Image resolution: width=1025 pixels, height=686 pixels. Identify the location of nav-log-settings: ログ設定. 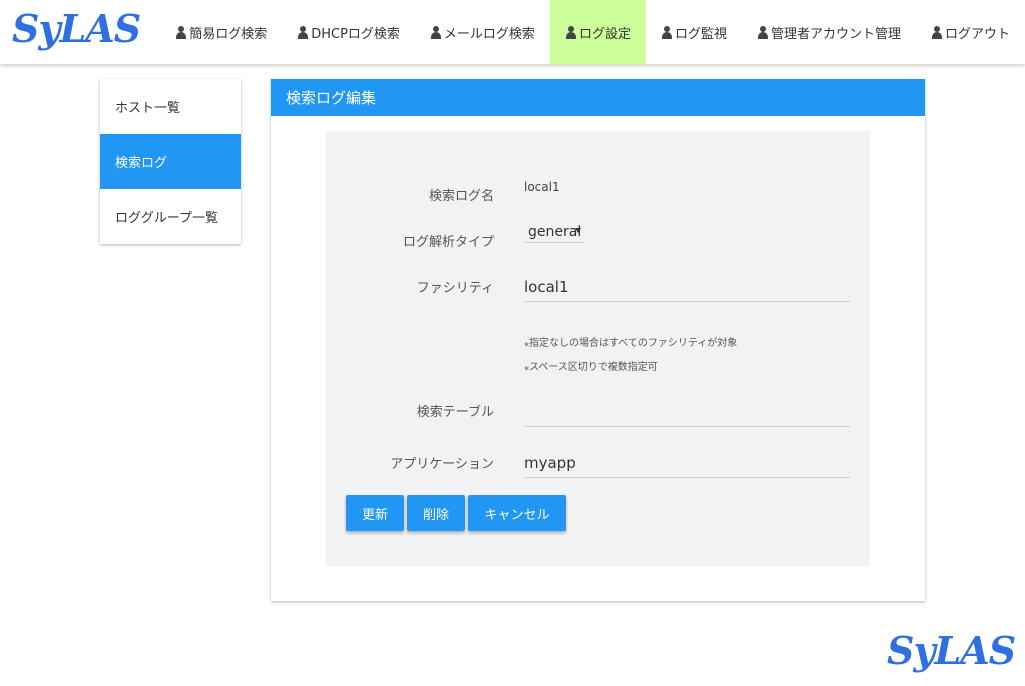
(597, 32).